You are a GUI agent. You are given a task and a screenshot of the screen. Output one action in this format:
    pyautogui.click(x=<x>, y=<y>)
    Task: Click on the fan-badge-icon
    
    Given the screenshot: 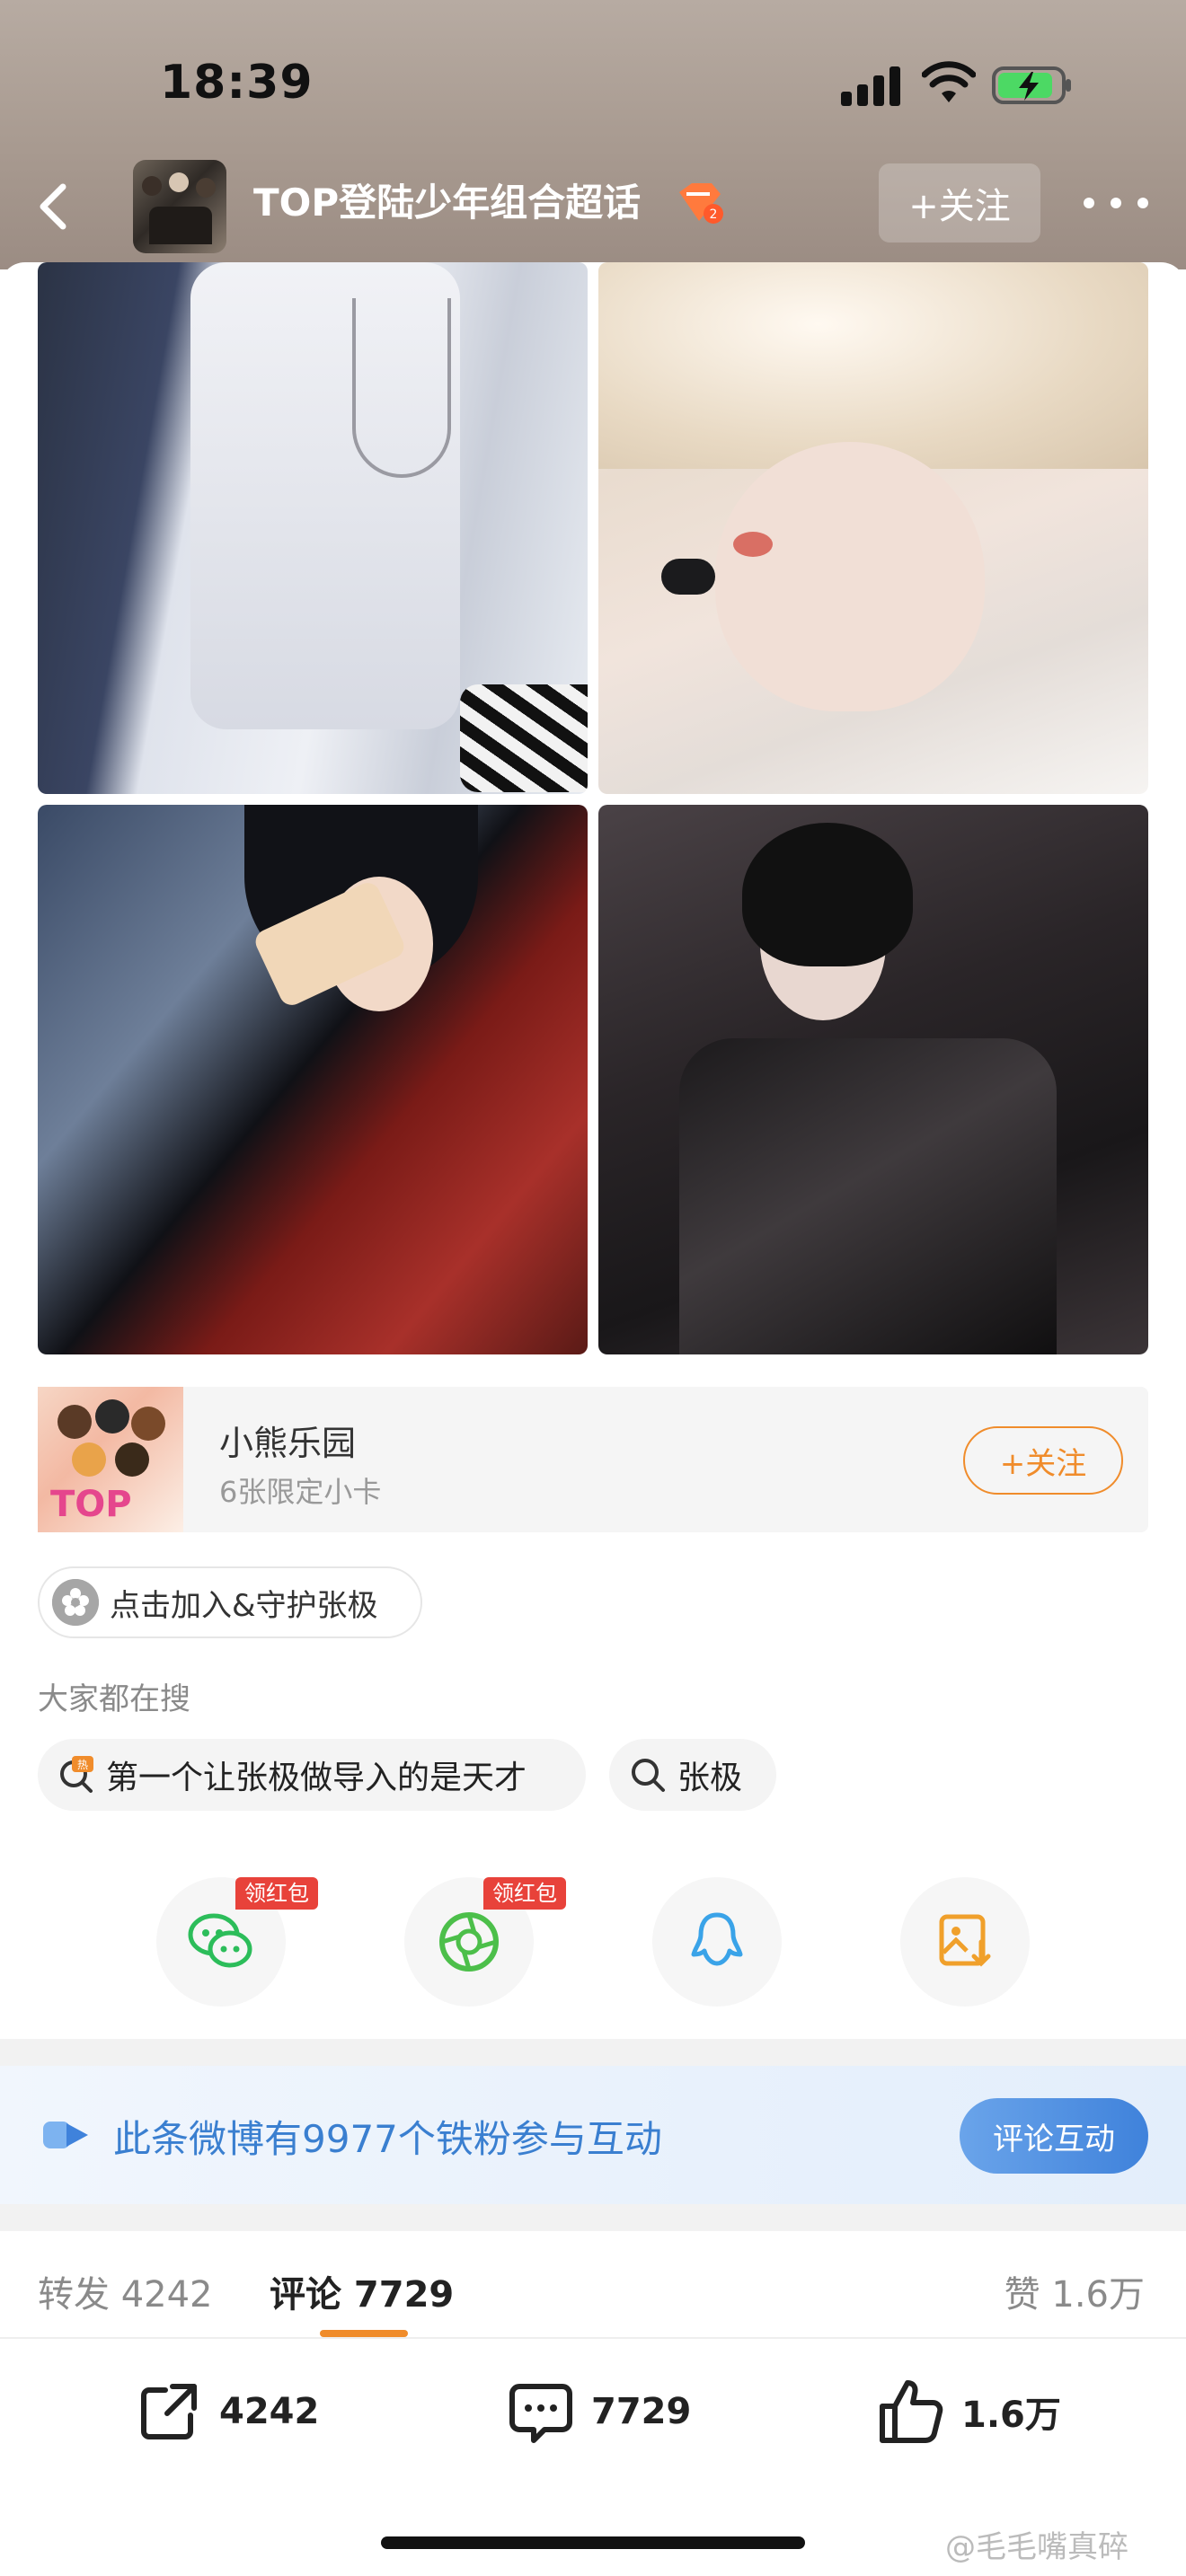 What is the action you would take?
    pyautogui.click(x=65, y=2135)
    